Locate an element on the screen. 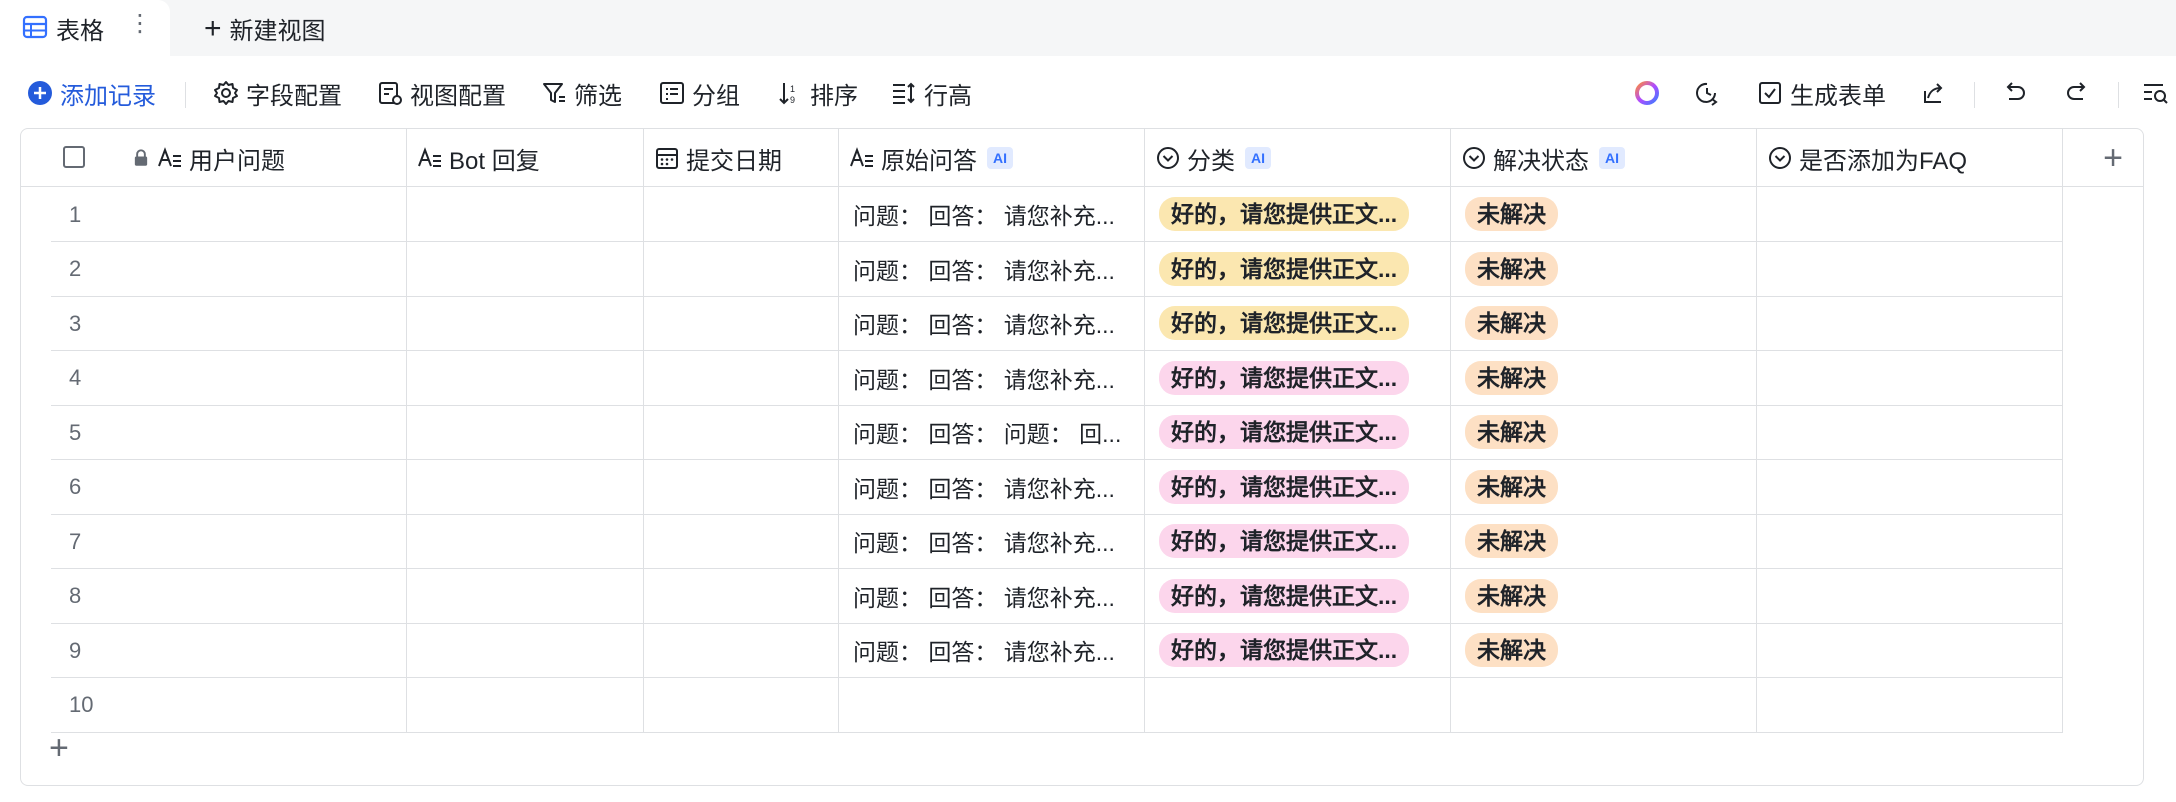  more-vertical-icon: ⋮ is located at coordinates (140, 23).